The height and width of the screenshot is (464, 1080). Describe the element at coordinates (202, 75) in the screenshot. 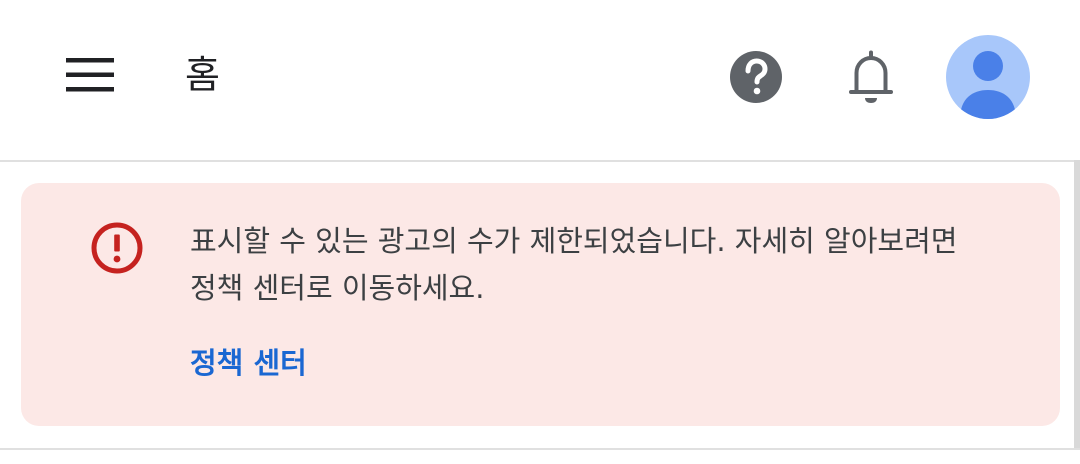

I see `page-title: 홈` at that location.